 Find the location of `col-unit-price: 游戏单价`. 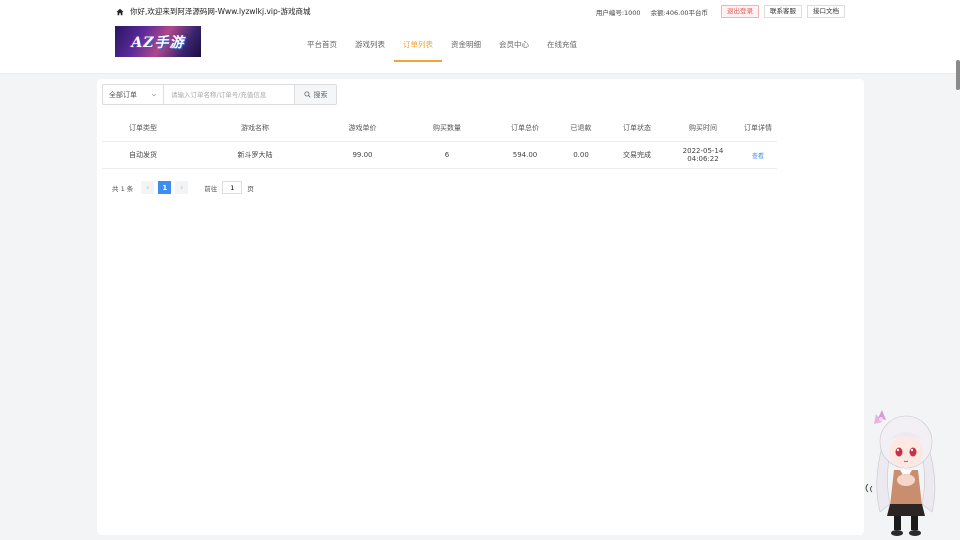

col-unit-price: 游戏单价 is located at coordinates (362, 128).